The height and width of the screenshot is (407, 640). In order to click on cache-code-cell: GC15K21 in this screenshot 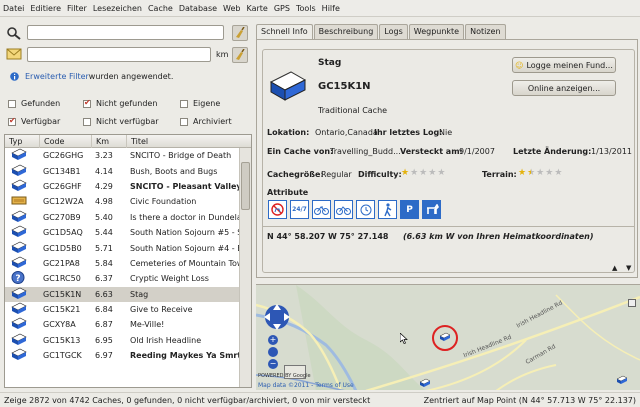, I will do `click(62, 310)`.